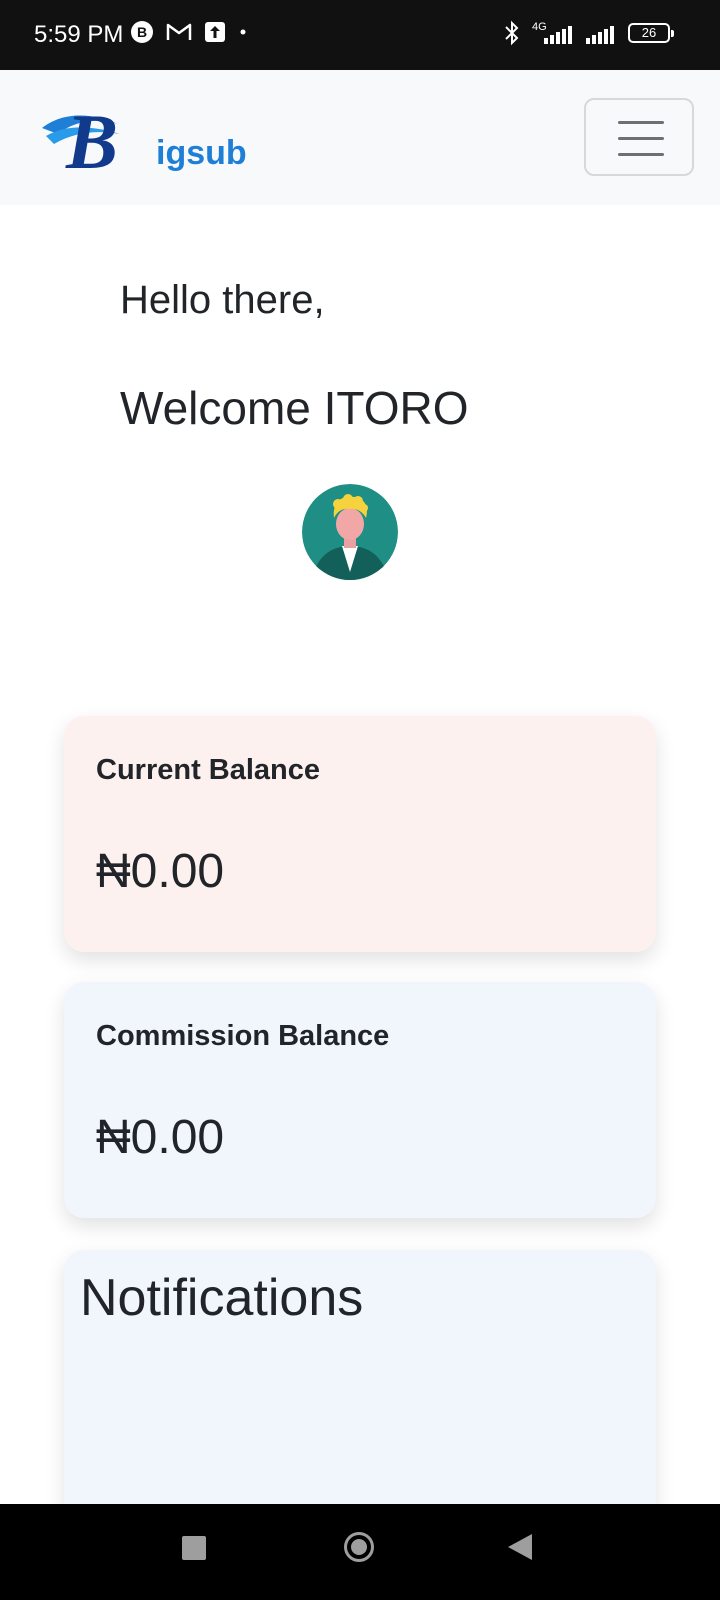 The width and height of the screenshot is (720, 1600). What do you see at coordinates (222, 300) in the screenshot?
I see `greeting-text: Hello there,` at bounding box center [222, 300].